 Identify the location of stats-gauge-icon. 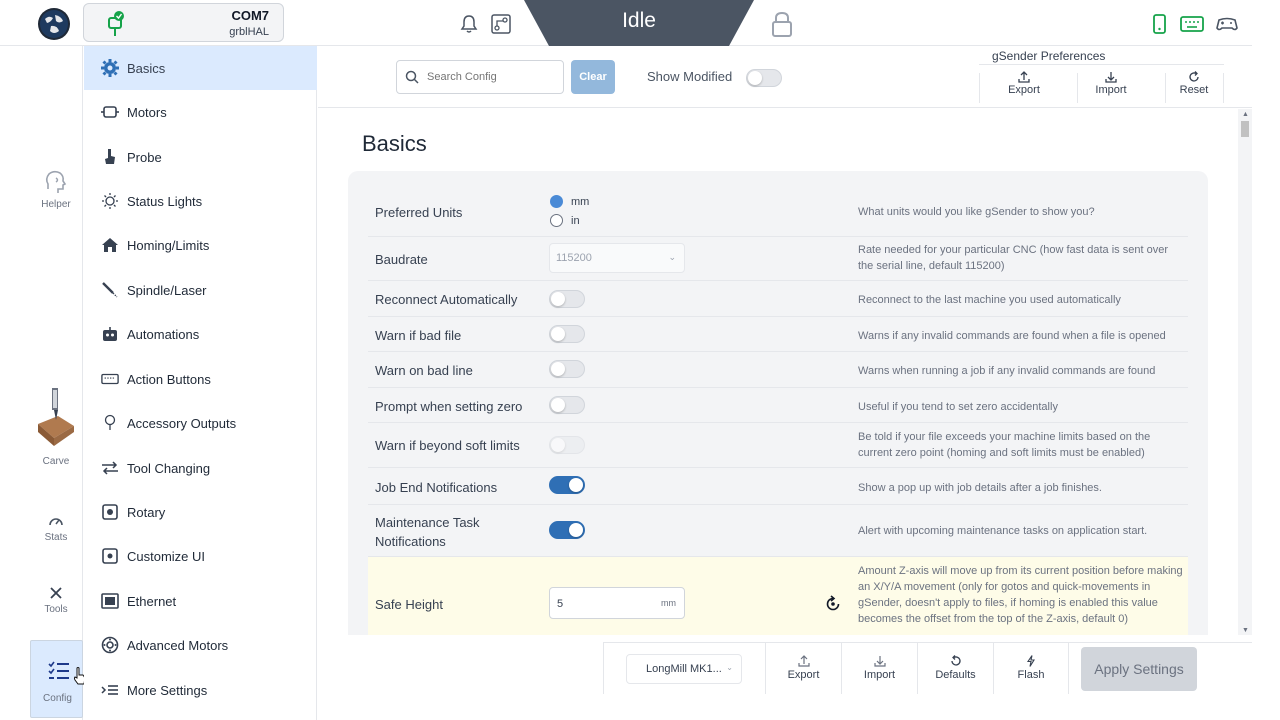
(56, 522).